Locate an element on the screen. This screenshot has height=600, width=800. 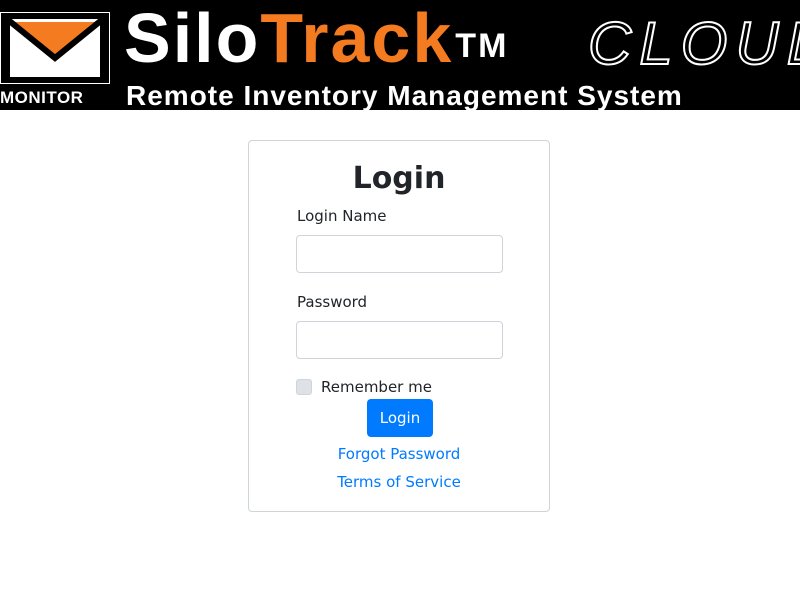
brand-track: Track is located at coordinates (357, 38).